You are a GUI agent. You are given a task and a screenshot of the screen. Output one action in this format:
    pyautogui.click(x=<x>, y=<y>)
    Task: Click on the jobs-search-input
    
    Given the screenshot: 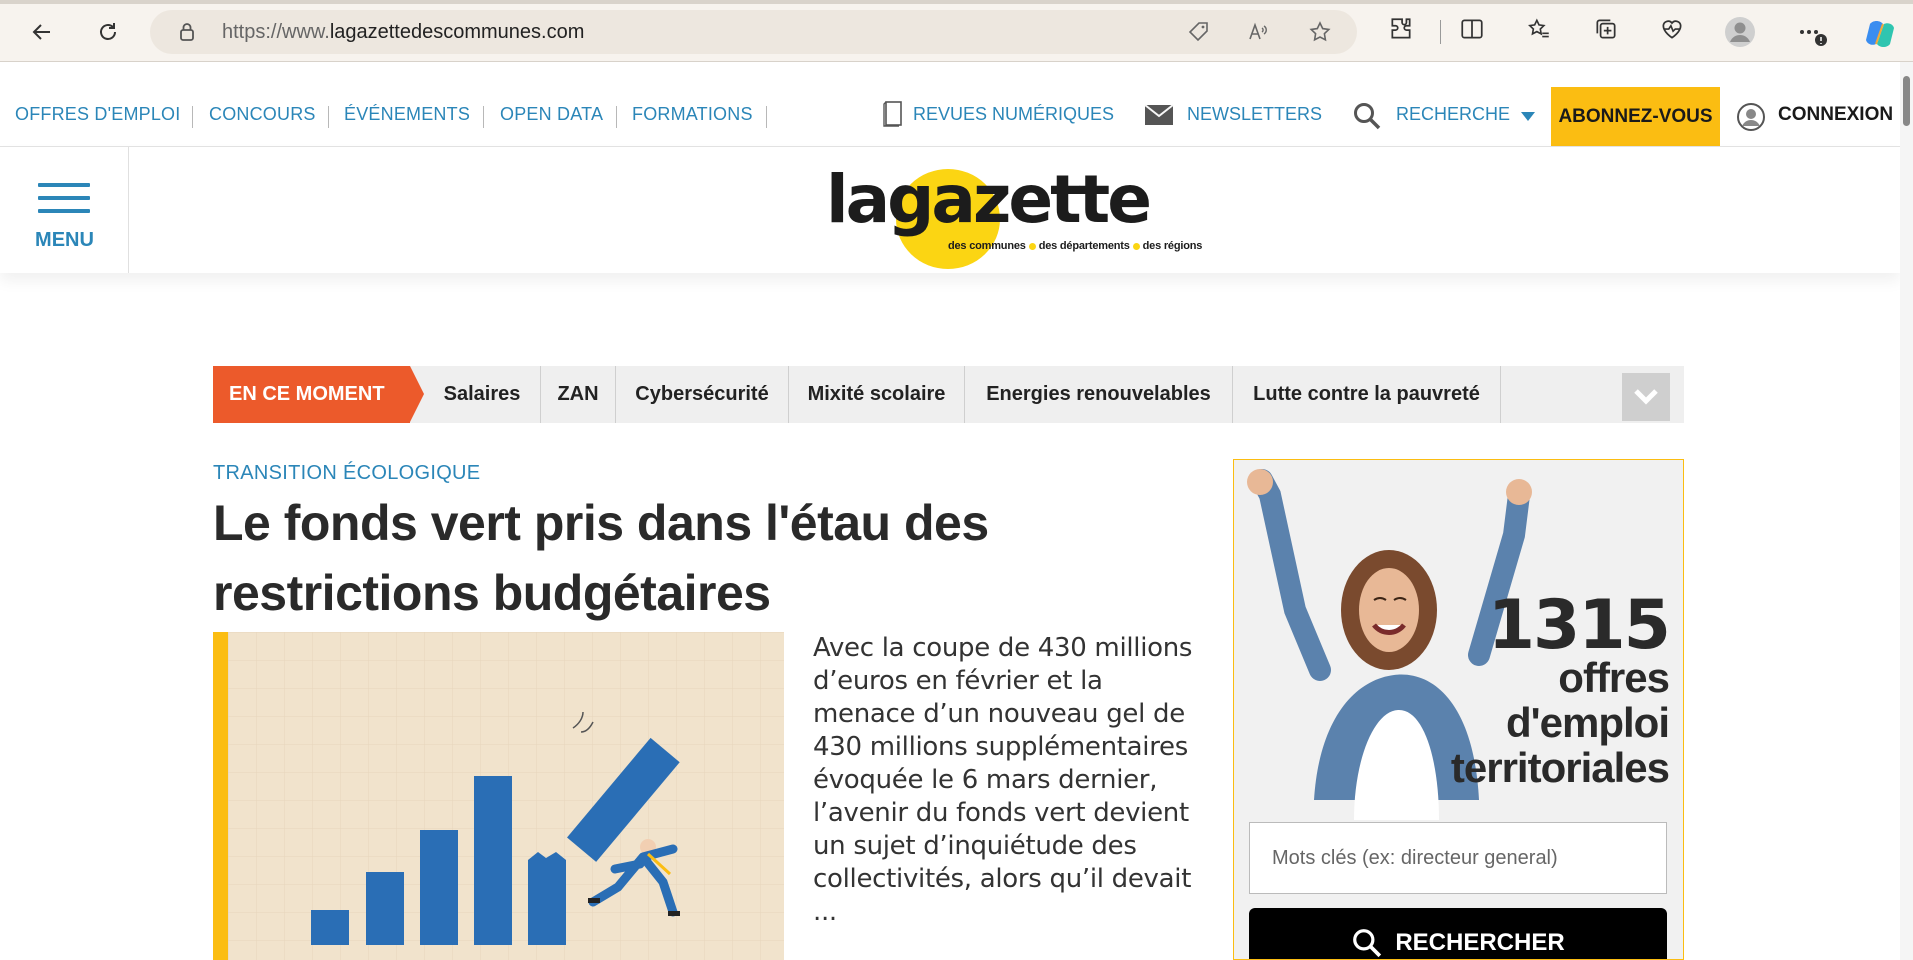 What is the action you would take?
    pyautogui.click(x=1458, y=858)
    